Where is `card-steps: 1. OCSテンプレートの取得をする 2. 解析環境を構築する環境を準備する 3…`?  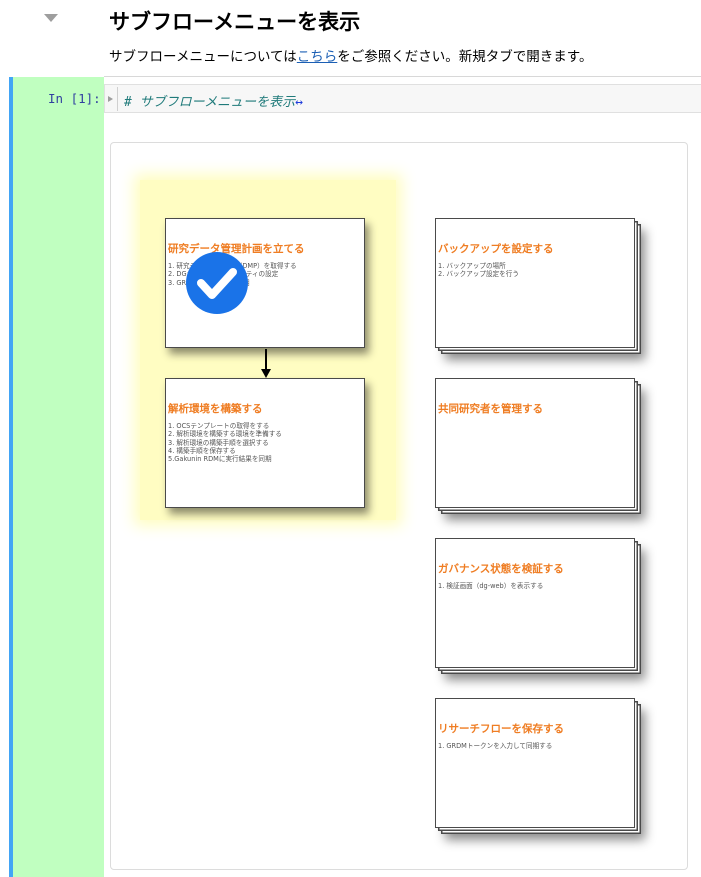
card-steps: 1. OCSテンプレートの取得をする 2. 解析環境を構築する環境を準備する 3… is located at coordinates (225, 442).